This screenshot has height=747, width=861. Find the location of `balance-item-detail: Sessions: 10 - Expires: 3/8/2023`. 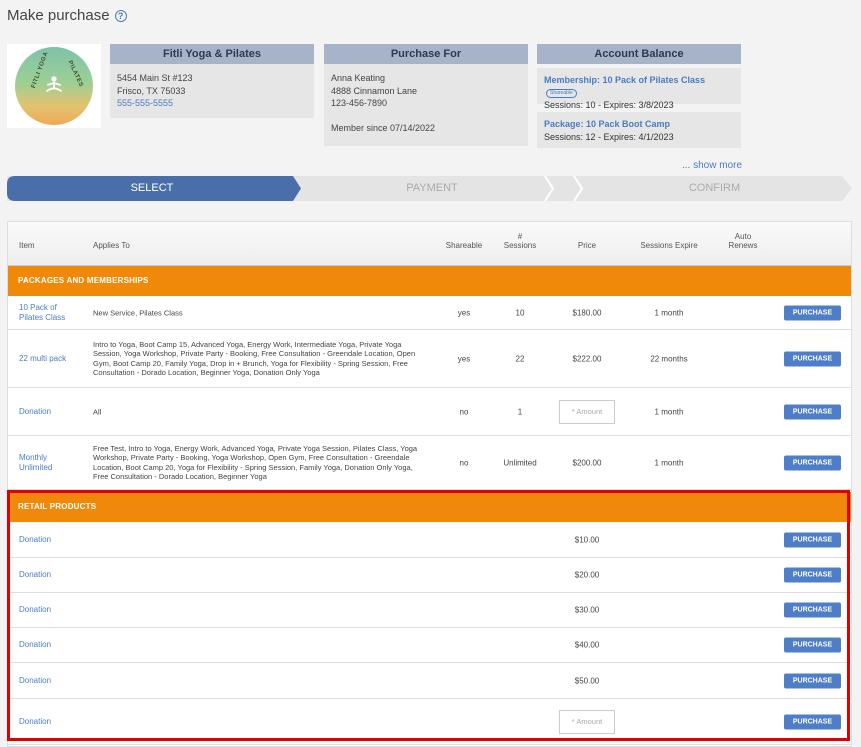

balance-item-detail: Sessions: 10 - Expires: 3/8/2023 is located at coordinates (609, 105).